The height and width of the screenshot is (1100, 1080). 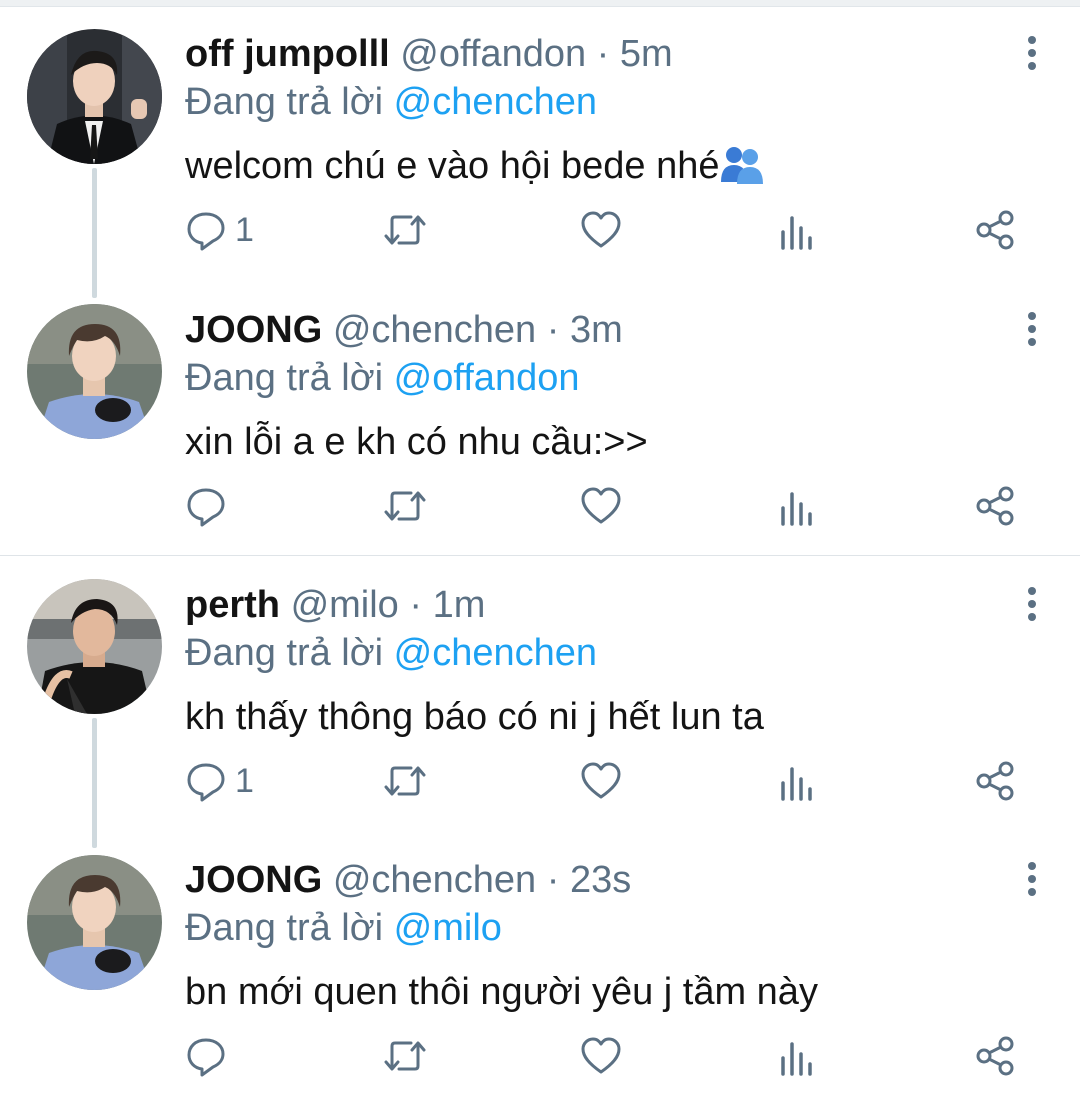 What do you see at coordinates (646, 54) in the screenshot?
I see `timestamp: 5m` at bounding box center [646, 54].